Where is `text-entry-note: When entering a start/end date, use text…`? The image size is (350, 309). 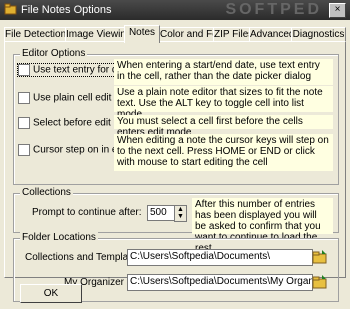
text-entry-note: When entering a start/end date, use text… is located at coordinates (223, 72).